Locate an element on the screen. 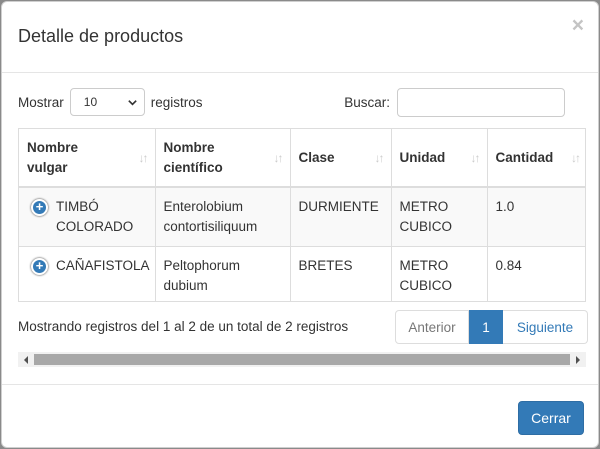  cell-clase: BRETES is located at coordinates (341, 273).